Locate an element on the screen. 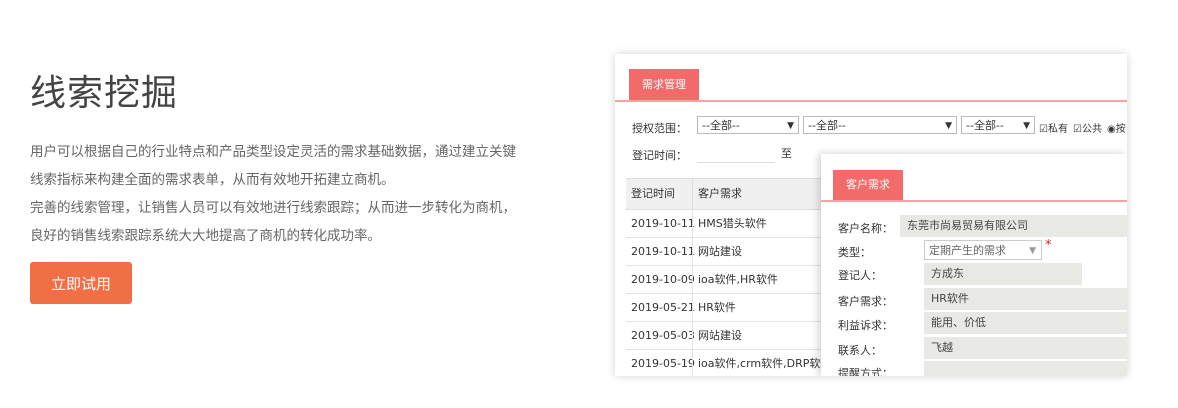 The width and height of the screenshot is (1178, 408). demand-field: HR软件 is located at coordinates (1025, 299).